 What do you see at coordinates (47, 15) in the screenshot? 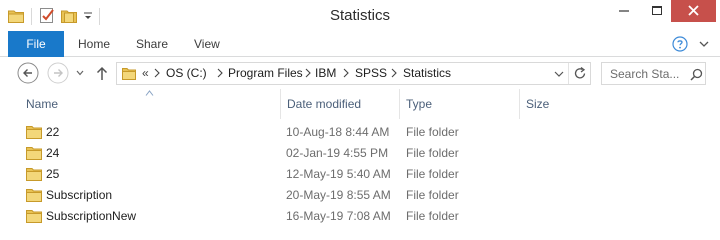
I see `properties-icon` at bounding box center [47, 15].